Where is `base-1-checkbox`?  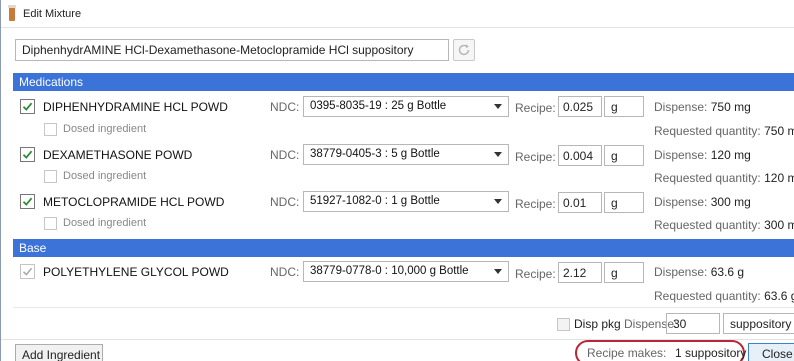
base-1-checkbox is located at coordinates (27, 271).